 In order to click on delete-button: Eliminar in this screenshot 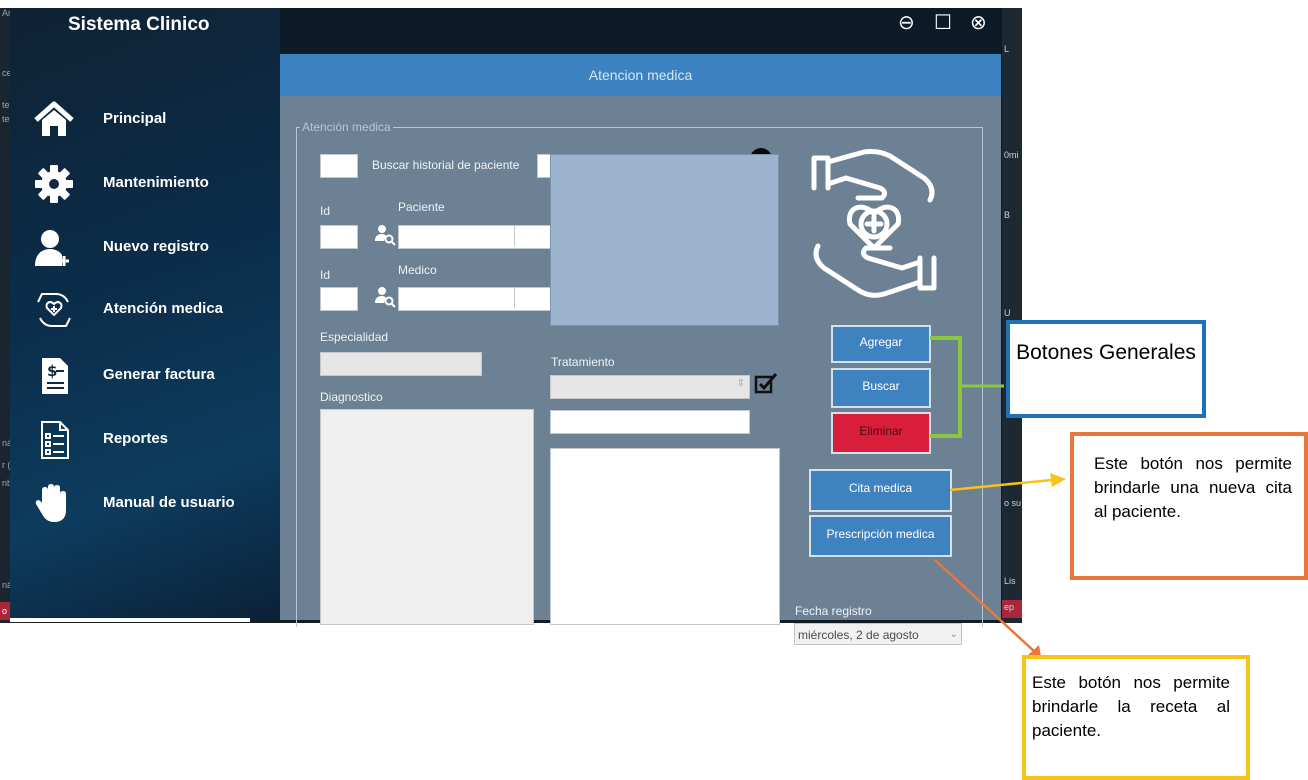, I will do `click(881, 433)`.